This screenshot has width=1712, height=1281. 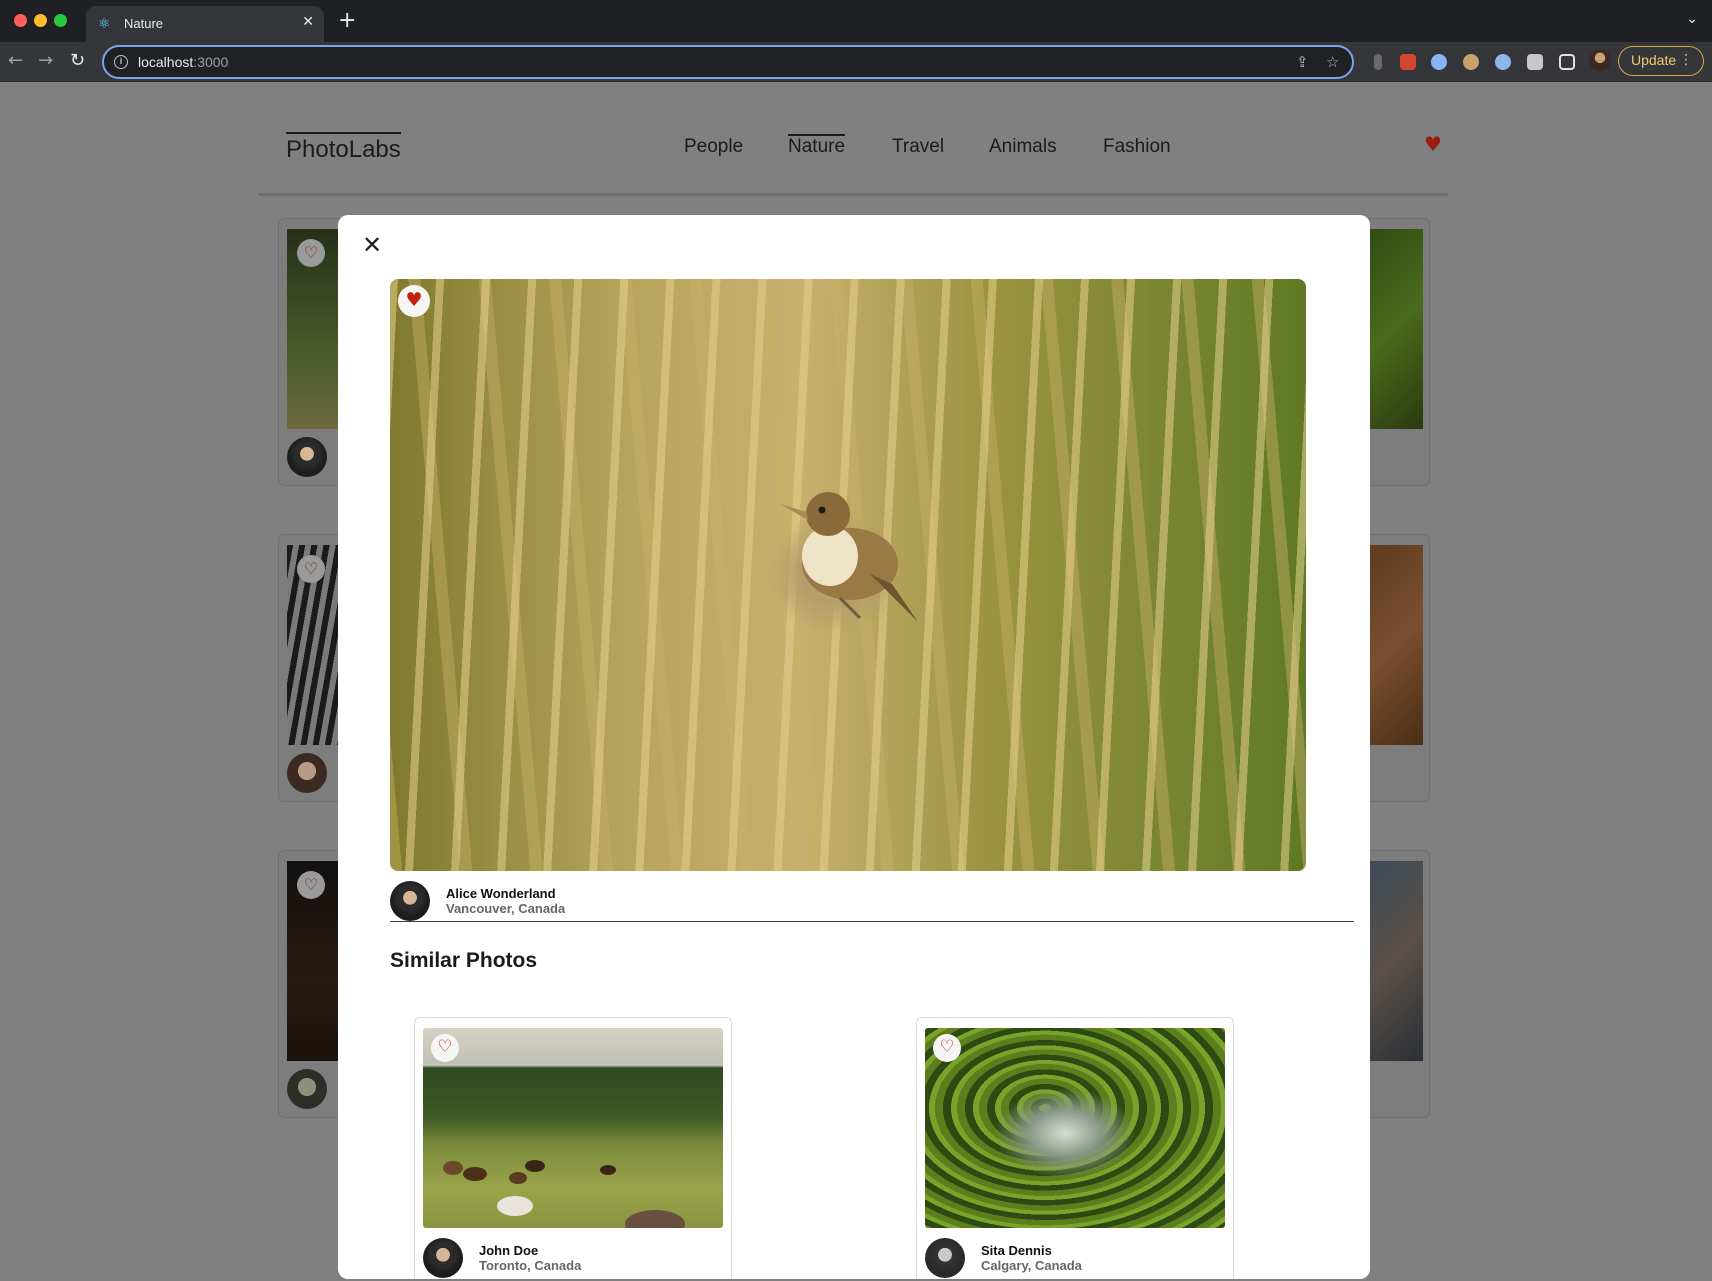 I want to click on author-name: Alice Wonderland, so click(x=501, y=893).